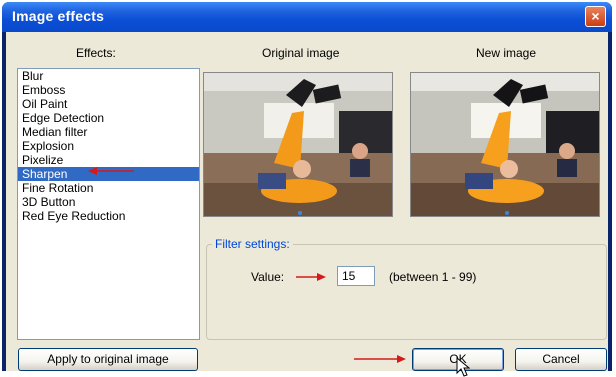 This screenshot has height=377, width=616. What do you see at coordinates (356, 276) in the screenshot?
I see `value-input: 15` at bounding box center [356, 276].